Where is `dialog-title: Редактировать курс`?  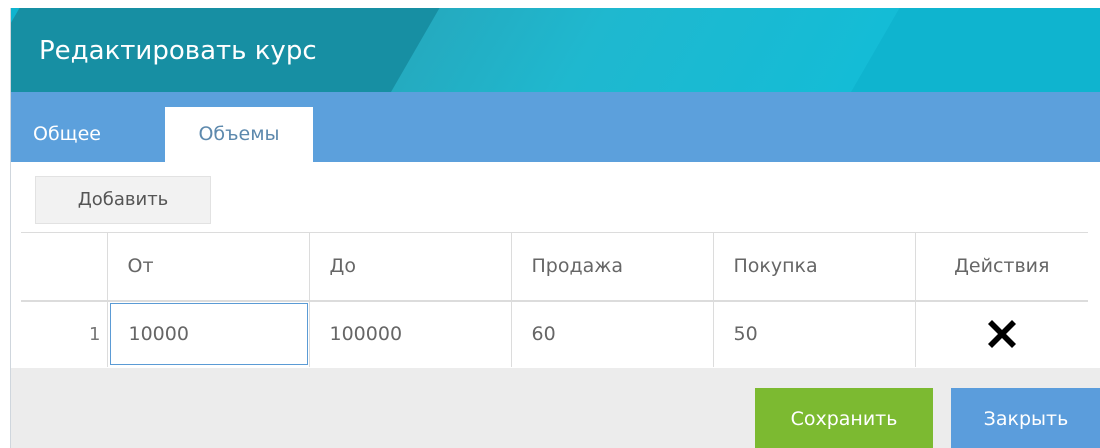 dialog-title: Редактировать курс is located at coordinates (178, 51).